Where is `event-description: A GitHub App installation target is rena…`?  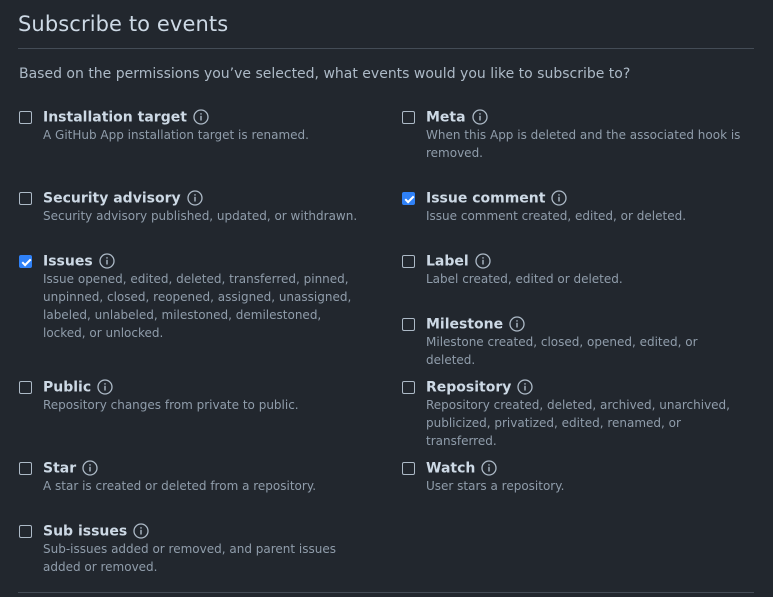
event-description: A GitHub App installation target is rena… is located at coordinates (176, 135).